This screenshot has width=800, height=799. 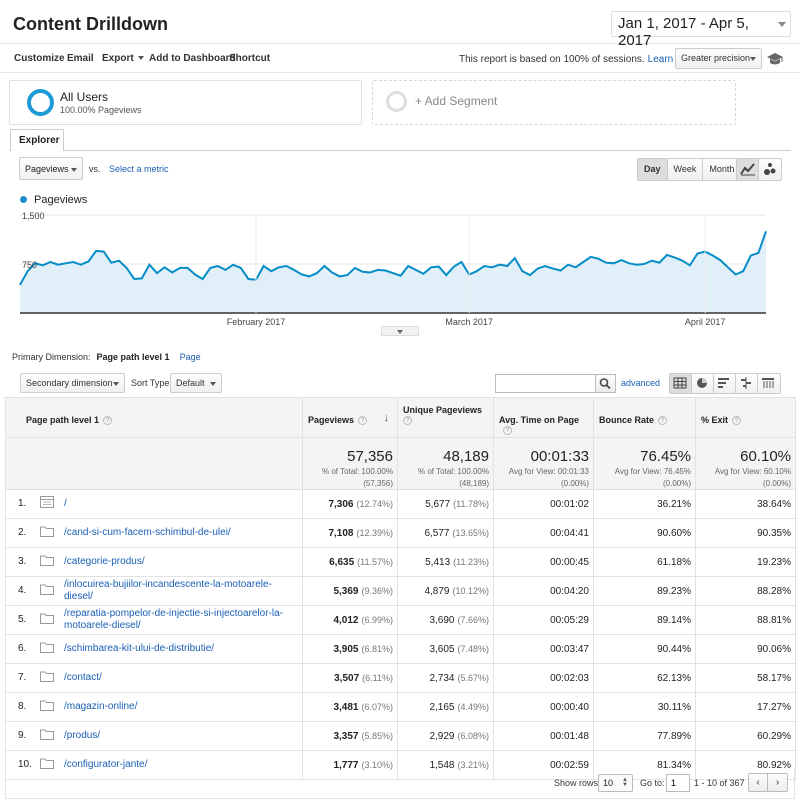 I want to click on pageviews-percent: (6.07%), so click(x=377, y=706).